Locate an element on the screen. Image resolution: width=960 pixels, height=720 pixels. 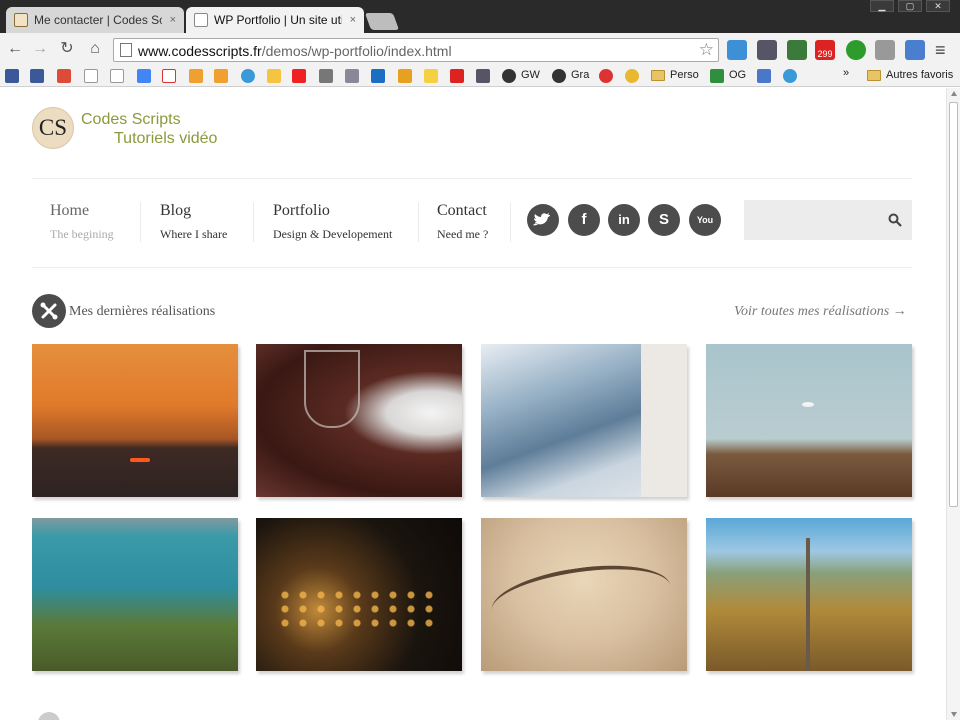
window-controls: ▁ ▢ ✕ is located at coordinates (910, 6).